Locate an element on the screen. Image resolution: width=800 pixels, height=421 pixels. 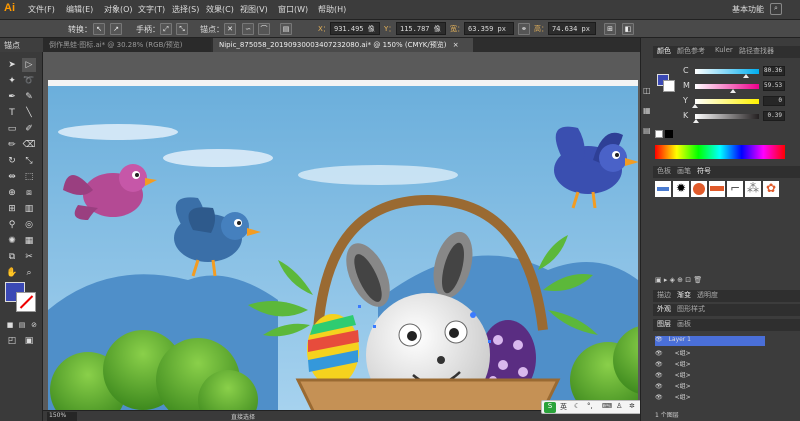
symbol-library-icon: ▣ ▸ ◈ ⊕ ⊡ 🗑 is located at coordinates (678, 280).